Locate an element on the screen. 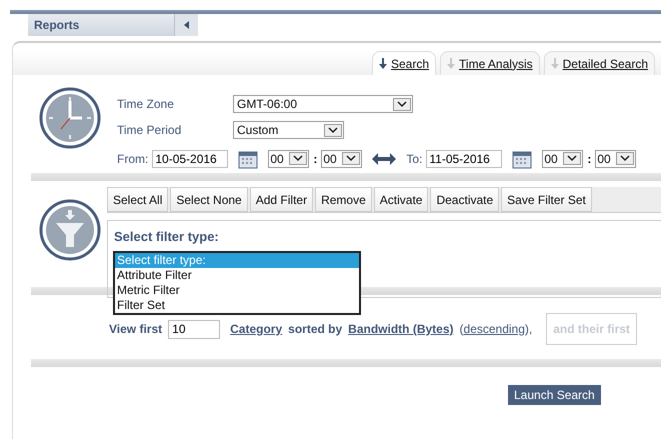  paren-text: ), is located at coordinates (528, 329).